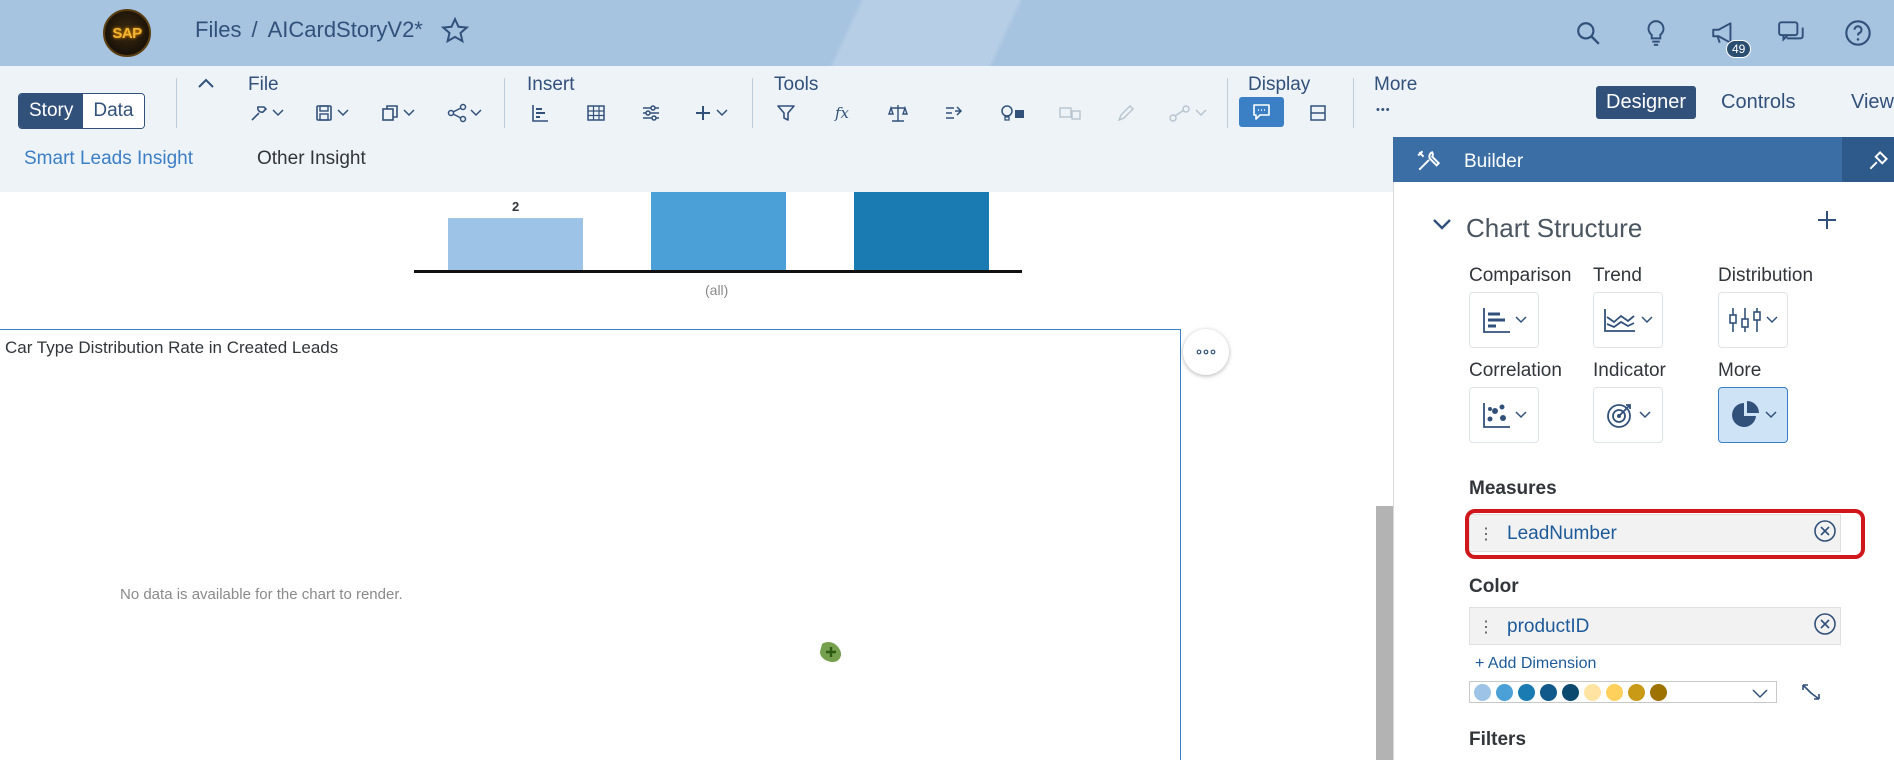  What do you see at coordinates (596, 113) in the screenshot?
I see `insert-table-icon` at bounding box center [596, 113].